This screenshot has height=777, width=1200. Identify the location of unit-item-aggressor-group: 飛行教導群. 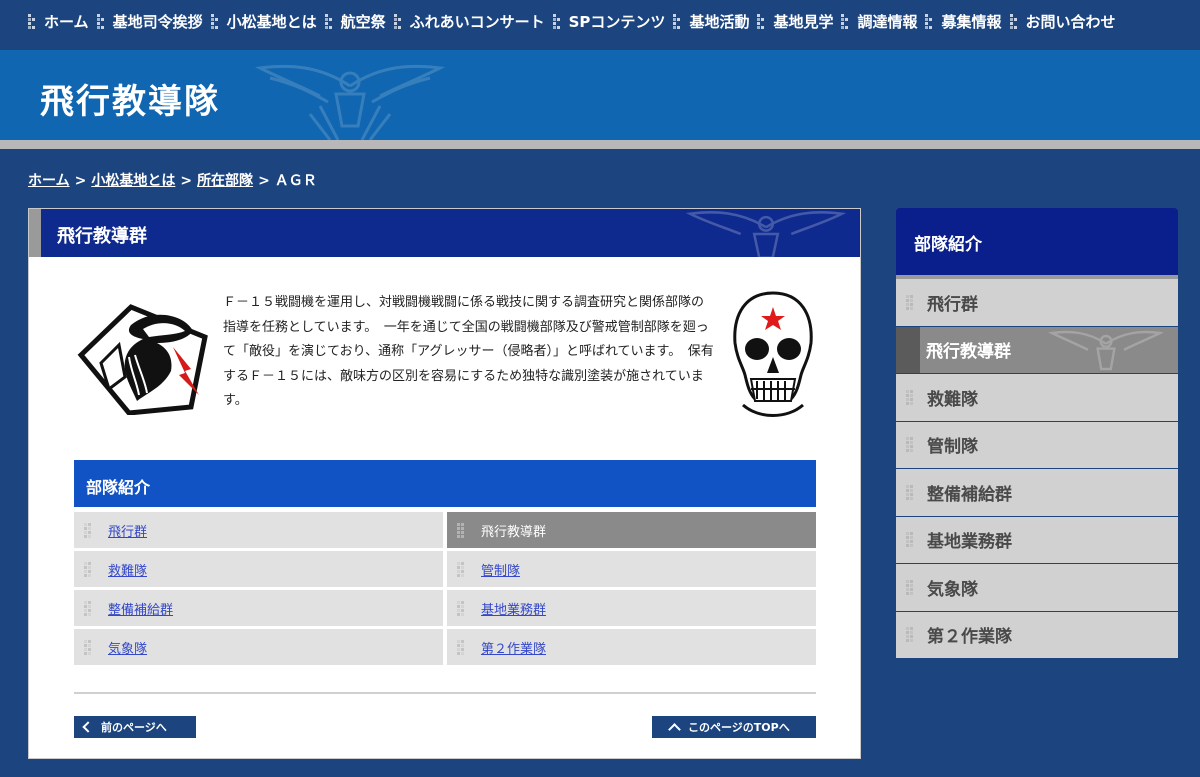
(631, 530).